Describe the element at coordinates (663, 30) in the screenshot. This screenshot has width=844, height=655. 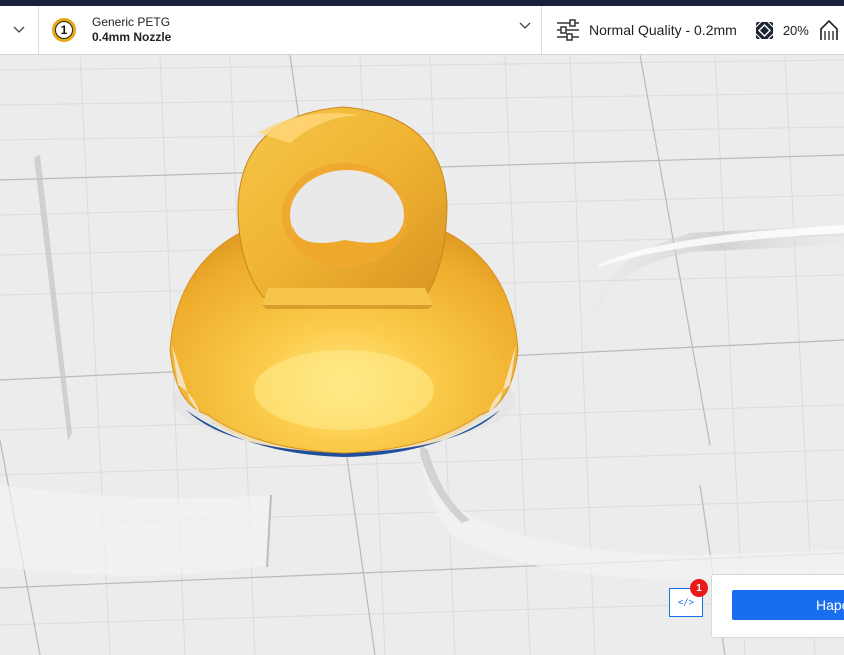
I see `quality-profile-label: Normal Quality - 0.2mm` at that location.